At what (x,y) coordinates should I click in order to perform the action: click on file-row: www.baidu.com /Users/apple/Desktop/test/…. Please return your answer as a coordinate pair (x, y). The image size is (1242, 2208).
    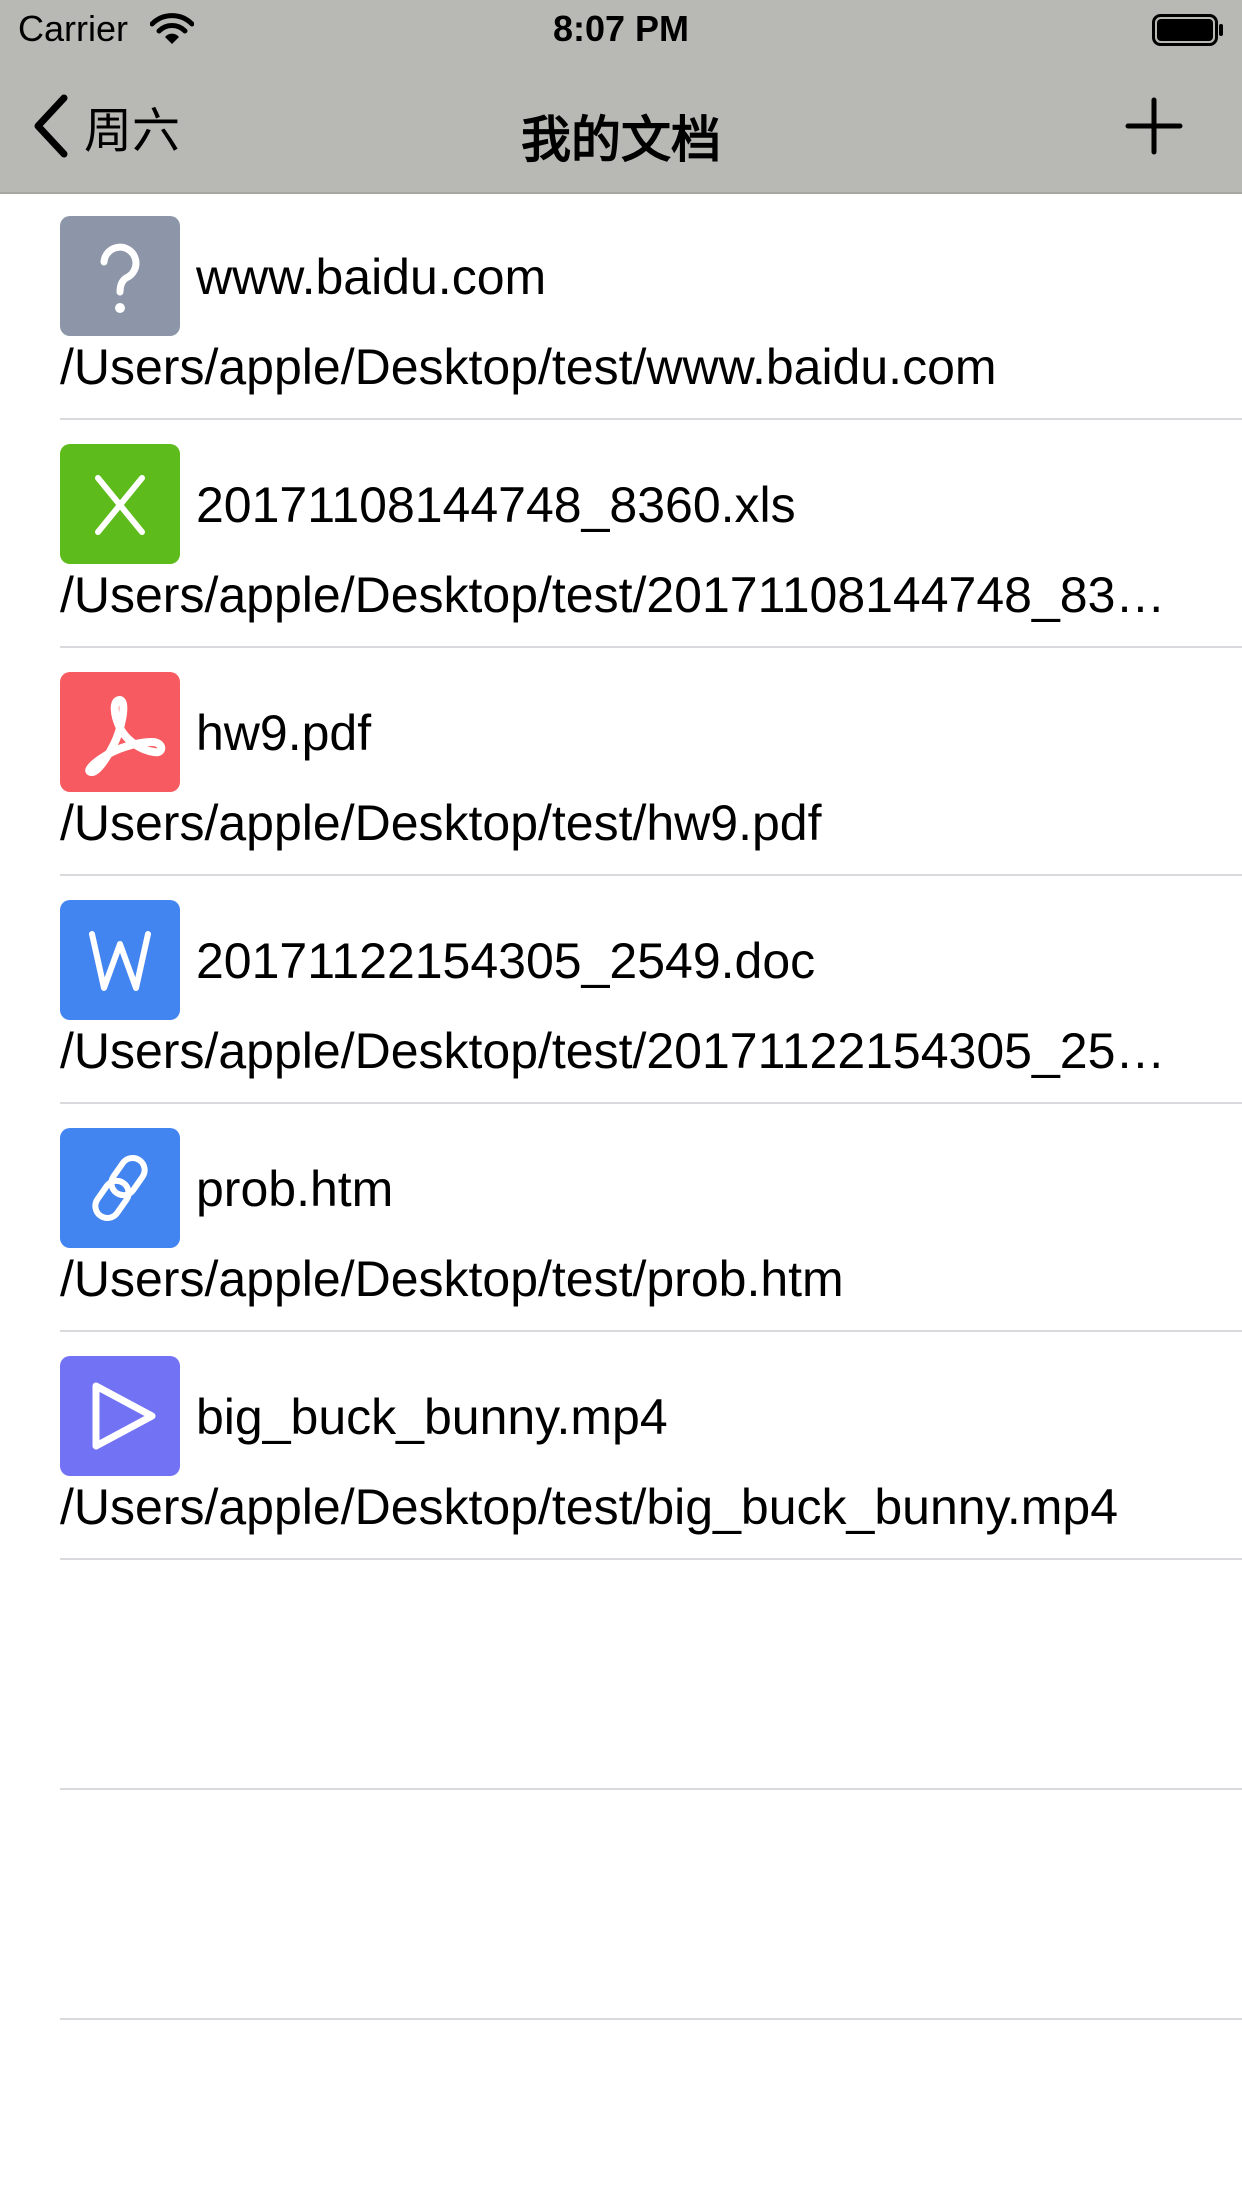
    Looking at the image, I should click on (621, 306).